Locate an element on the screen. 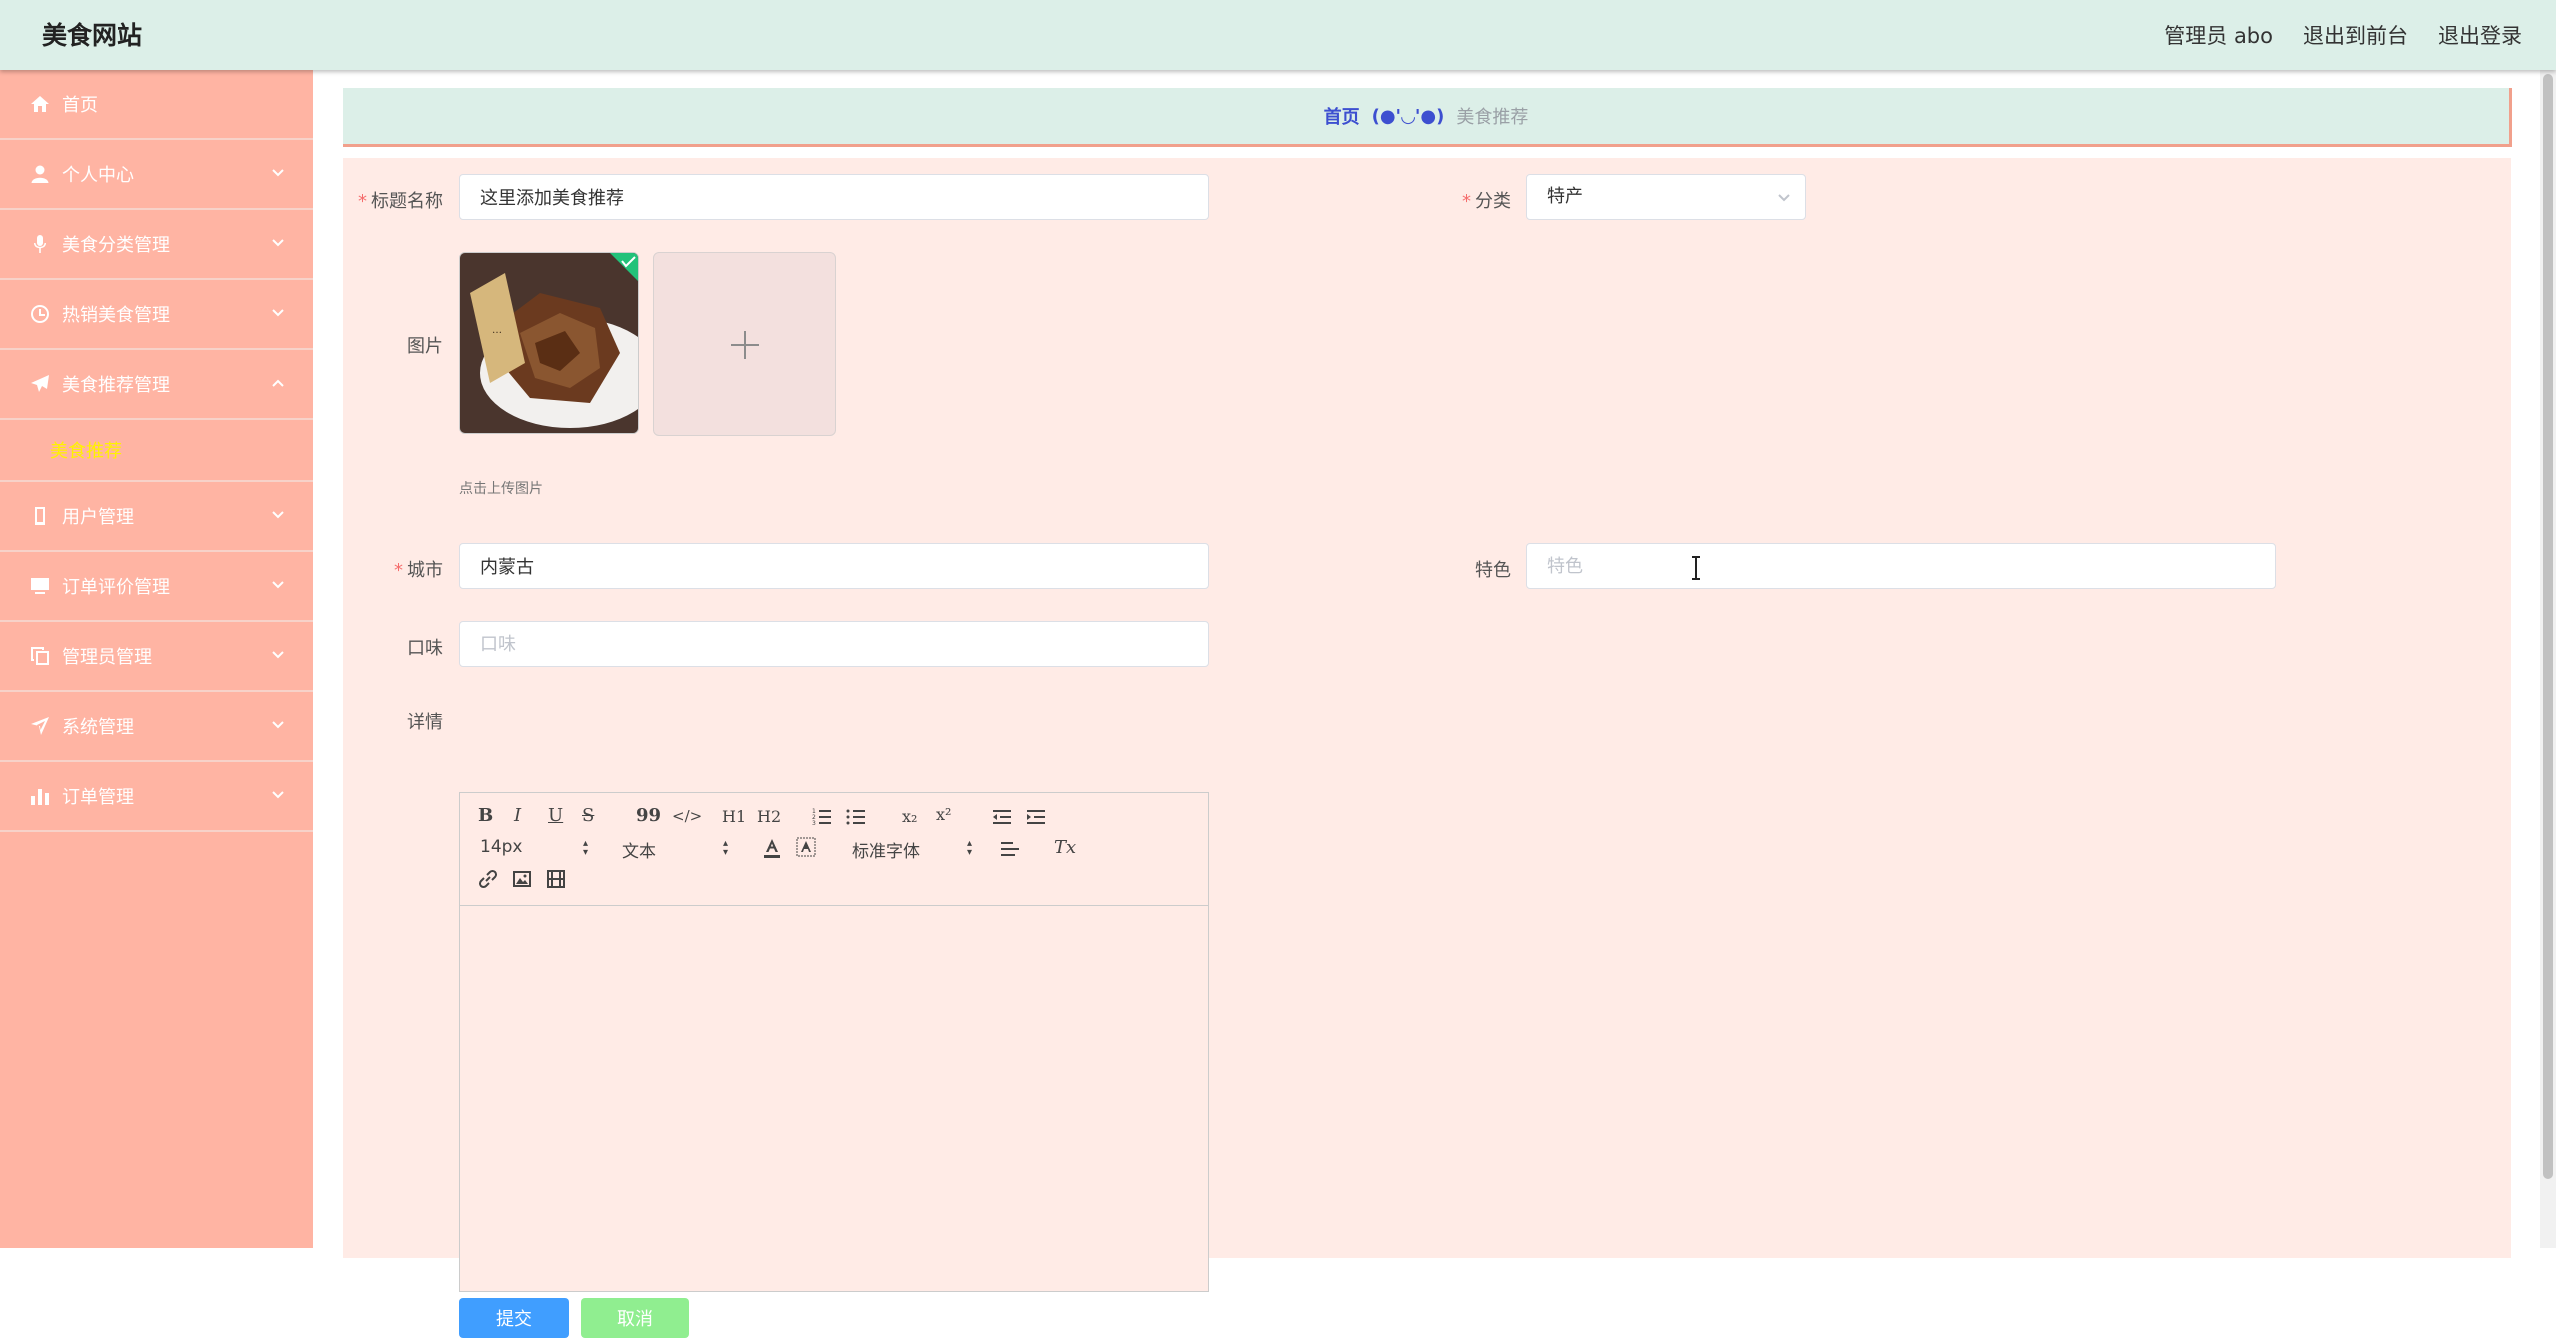 The image size is (2556, 1338). sidebar-item-user-management: 用户管理 is located at coordinates (156, 517).